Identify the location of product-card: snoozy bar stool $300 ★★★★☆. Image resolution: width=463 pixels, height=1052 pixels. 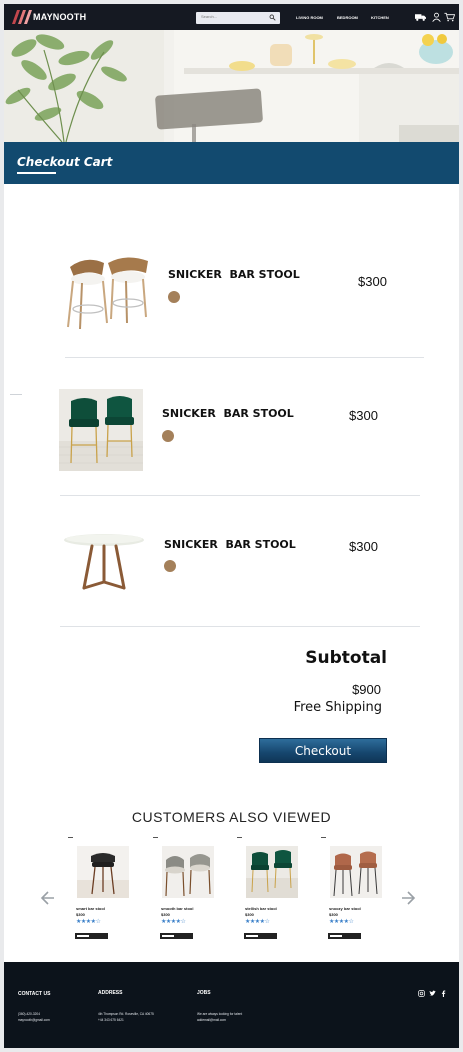
(359, 889).